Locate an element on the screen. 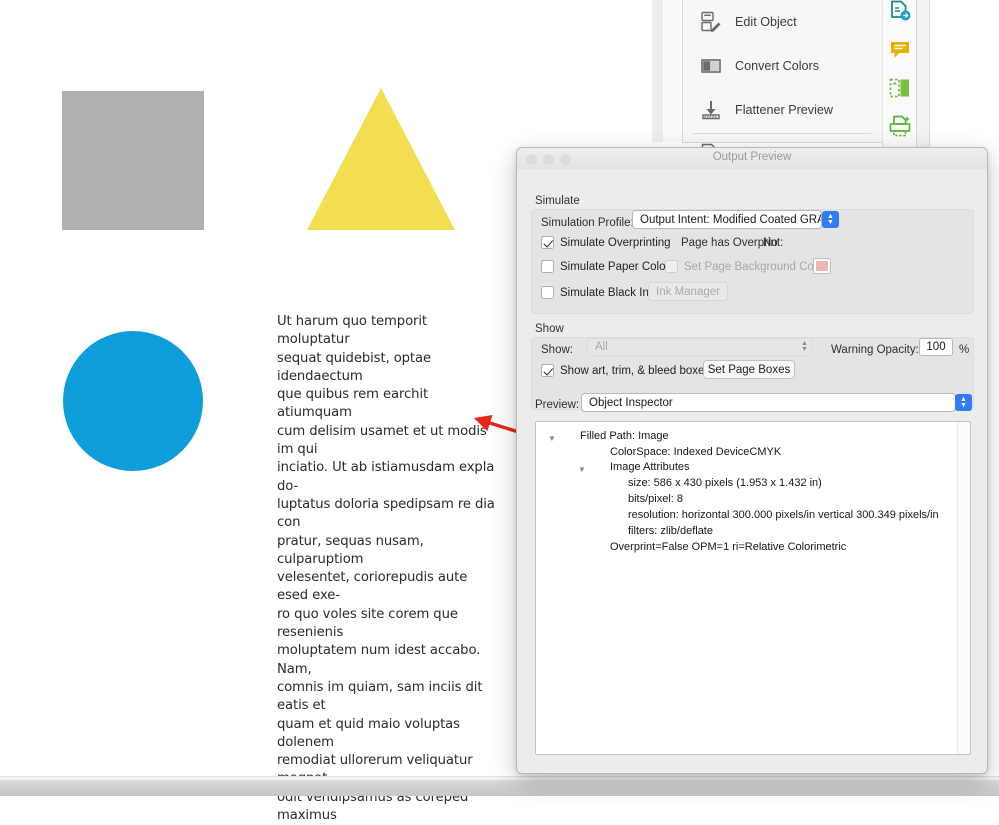  tool-item-edit-object: Edit Object is located at coordinates (783, 22).